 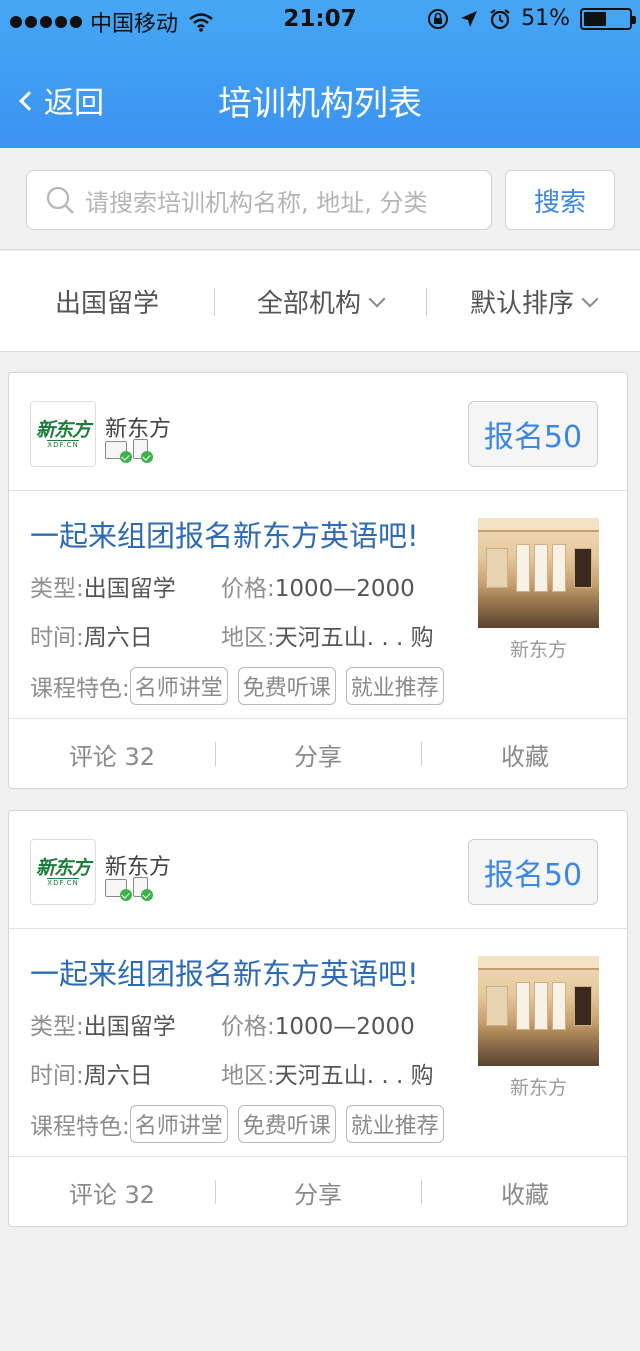 I want to click on status-right: 51%, so click(x=531, y=18).